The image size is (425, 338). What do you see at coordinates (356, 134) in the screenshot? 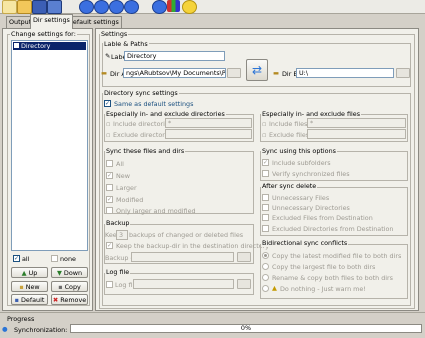
I see `exclude-files-input` at bounding box center [356, 134].